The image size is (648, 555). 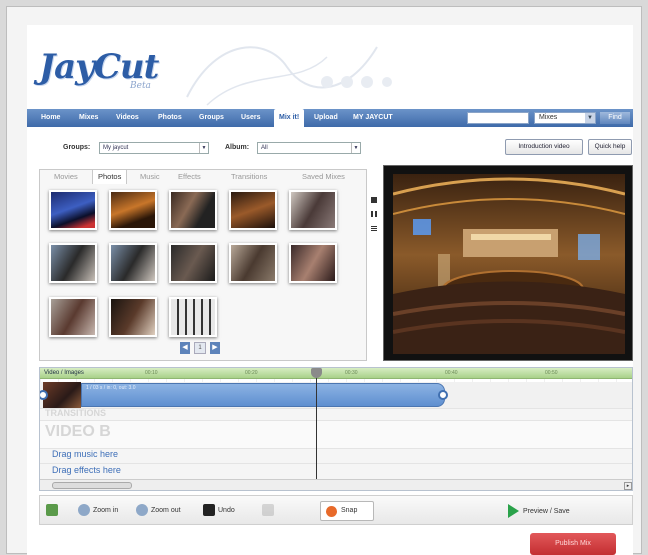 I want to click on quick-help-button: Quick help, so click(x=610, y=147).